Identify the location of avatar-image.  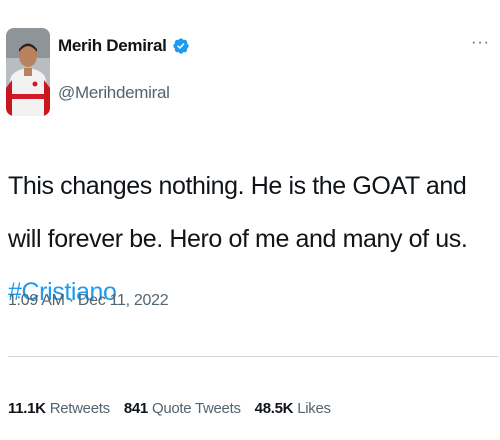
(28, 72).